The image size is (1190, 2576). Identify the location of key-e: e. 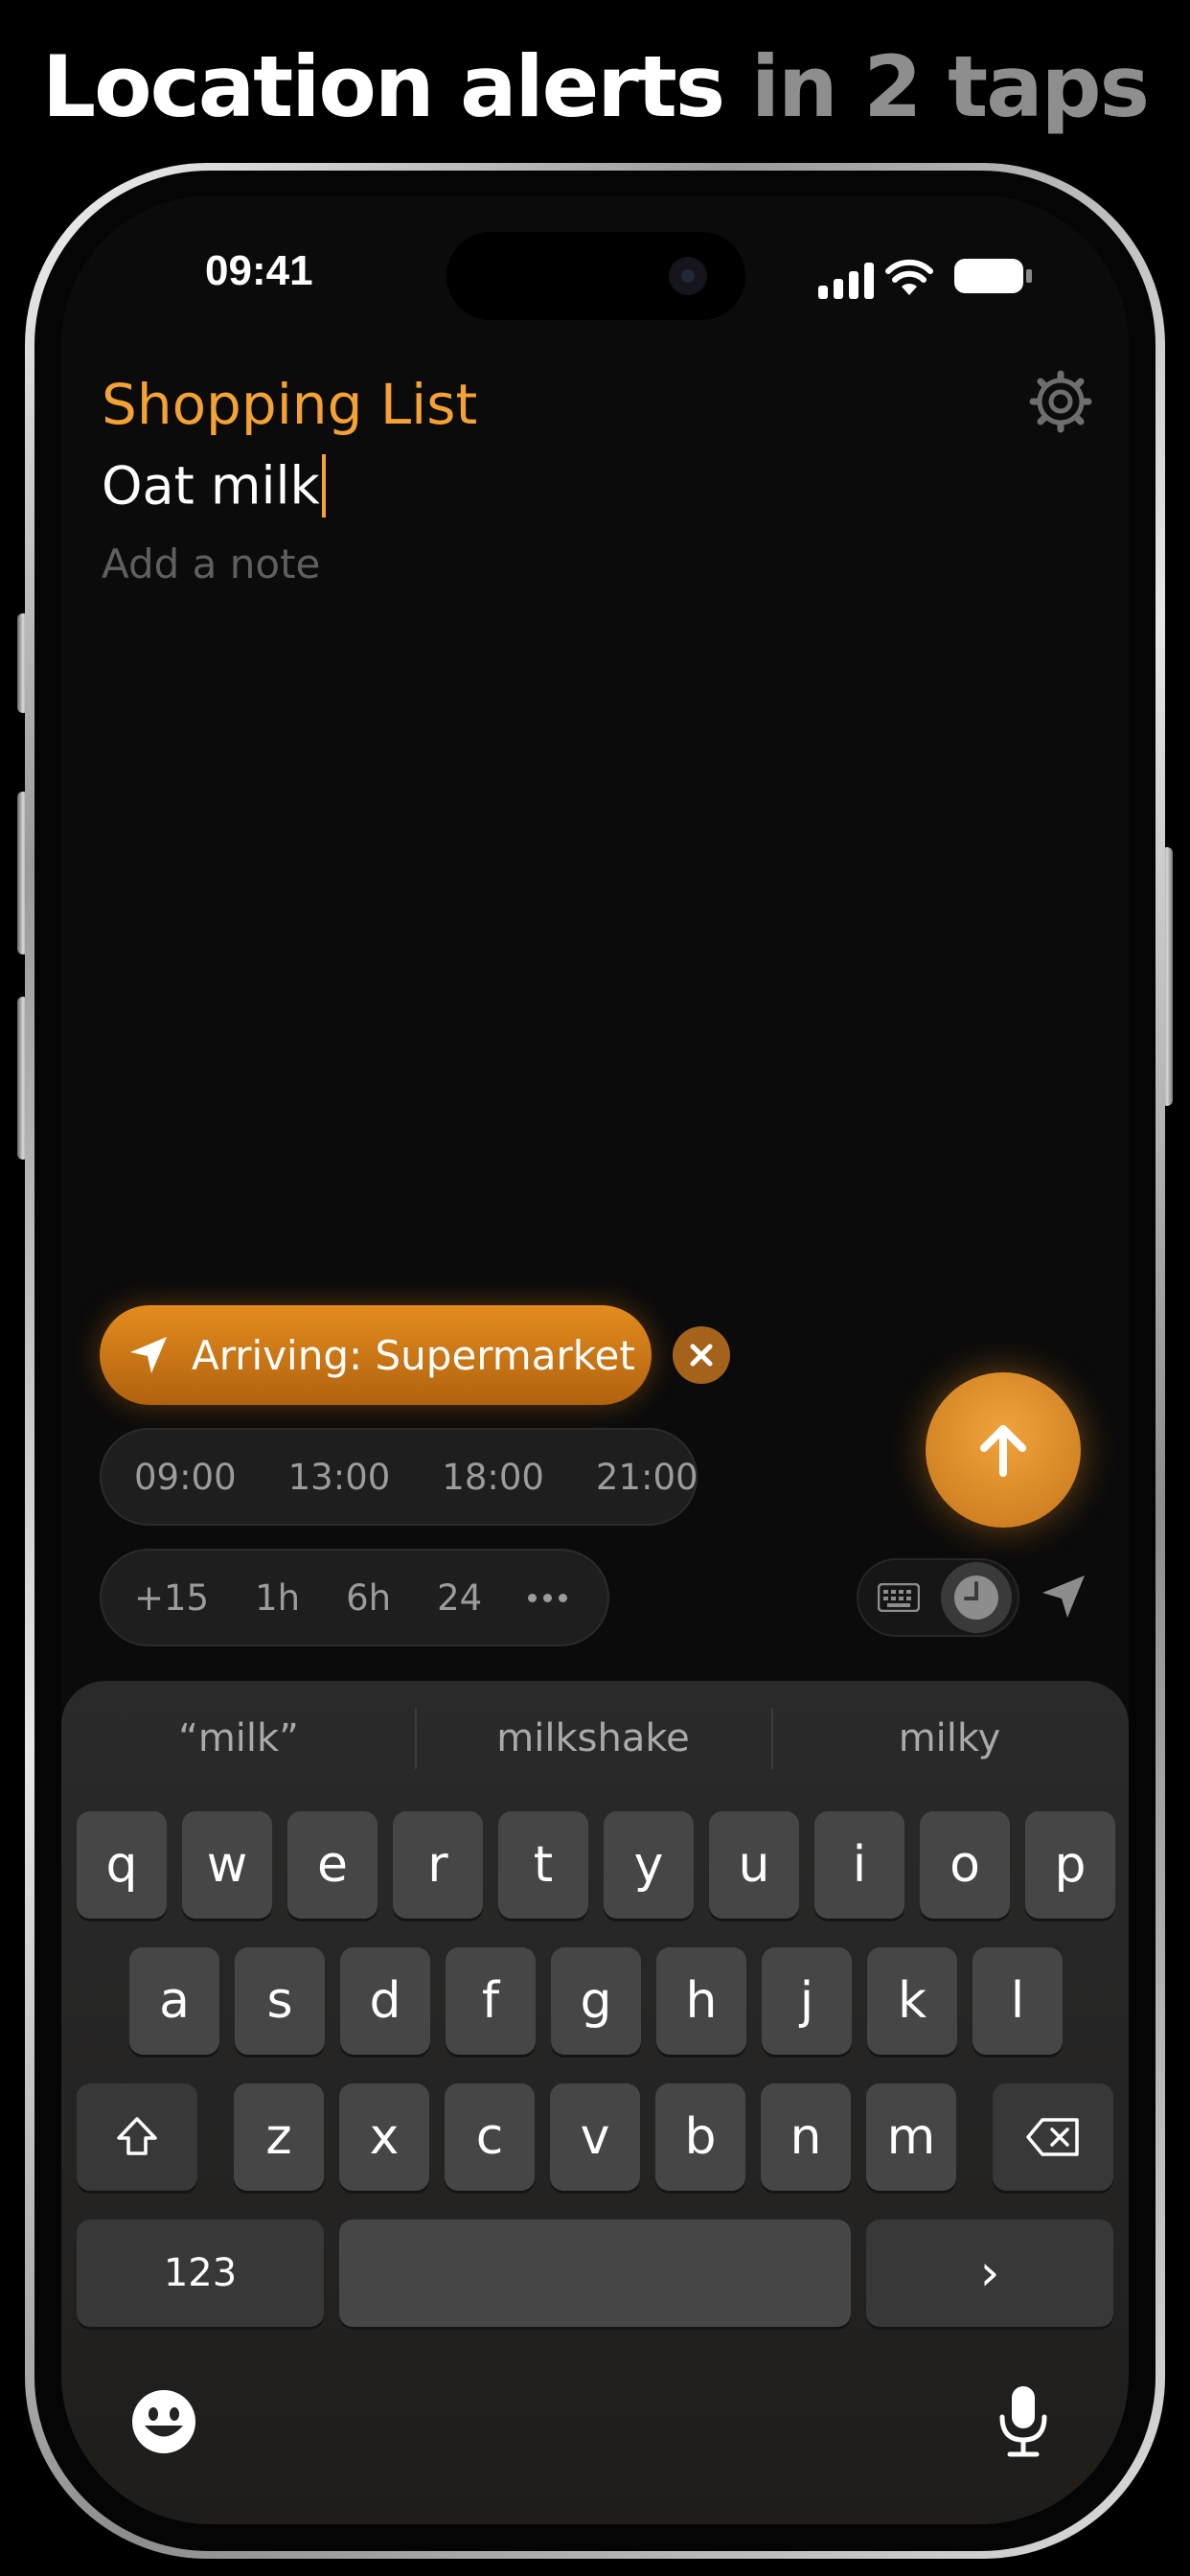
(333, 1865).